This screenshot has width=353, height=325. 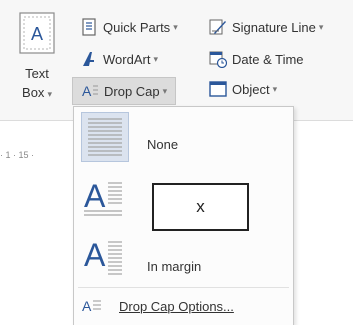 I want to click on object-button: Object ▾, so click(x=243, y=89).